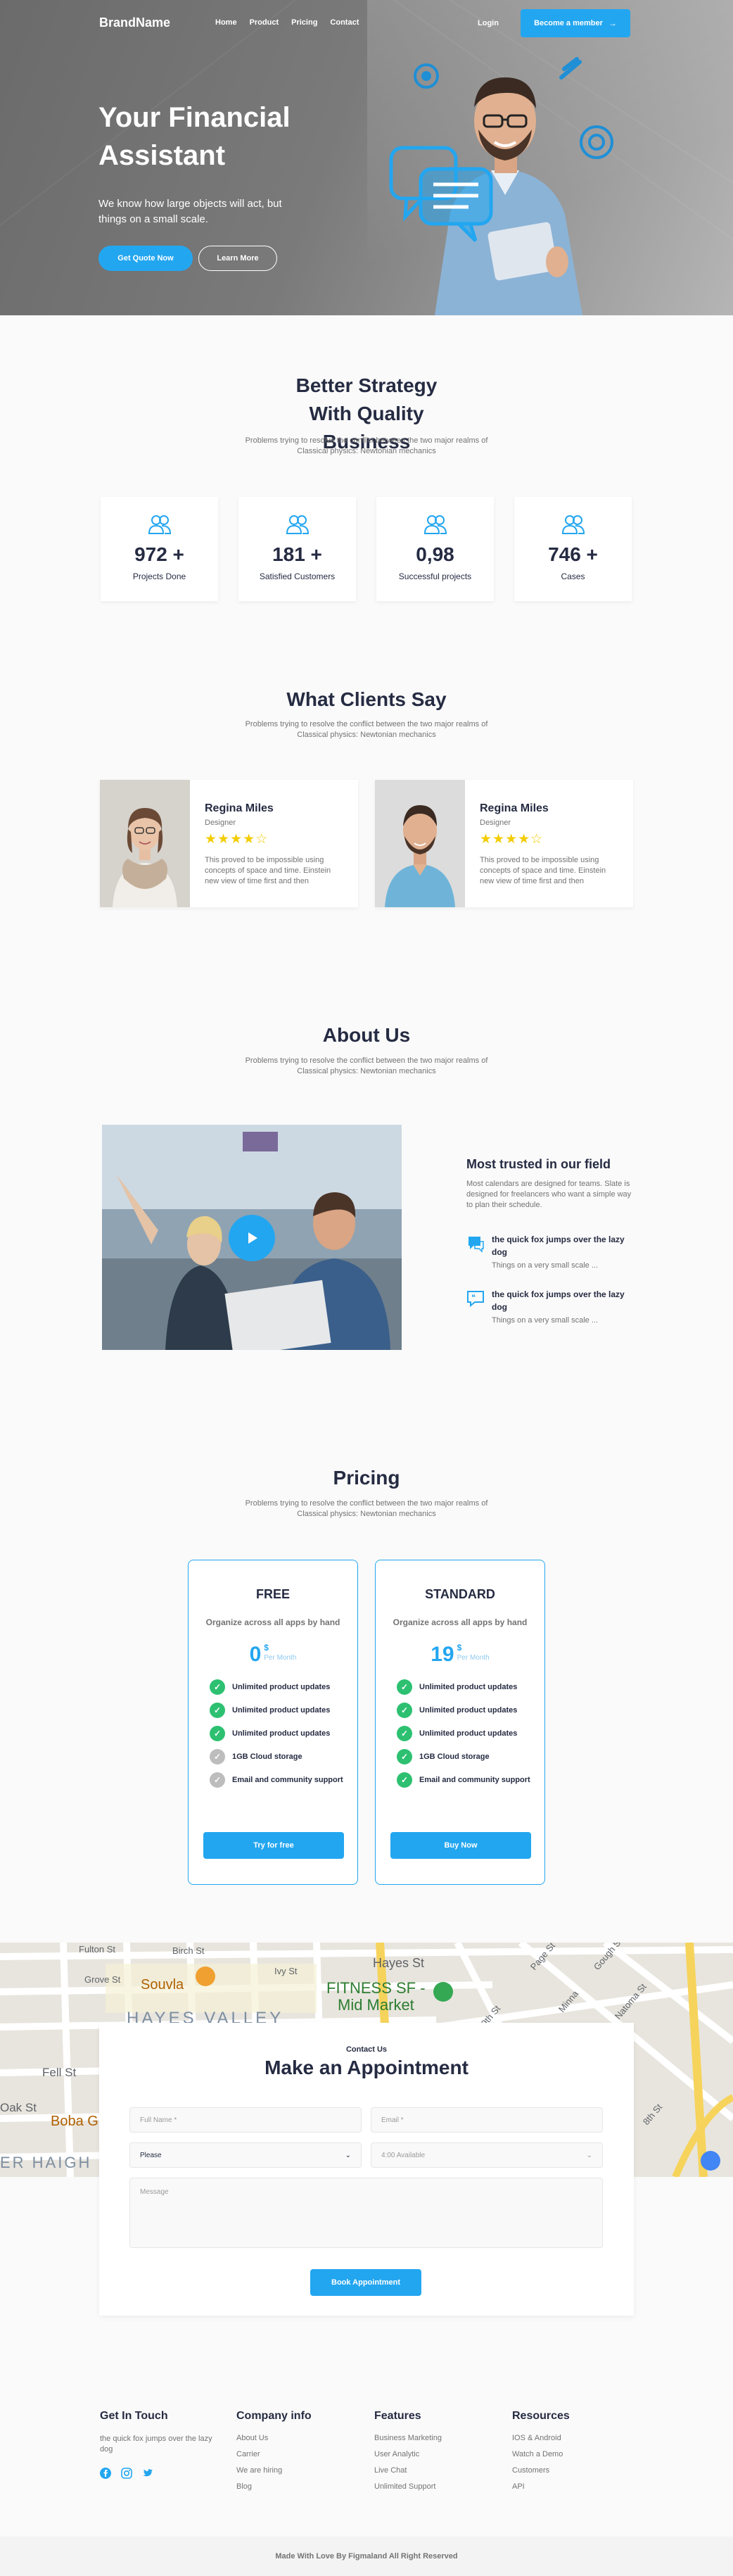 This screenshot has width=733, height=2576. What do you see at coordinates (460, 1845) in the screenshot?
I see `buy-now-button: Buy Now` at bounding box center [460, 1845].